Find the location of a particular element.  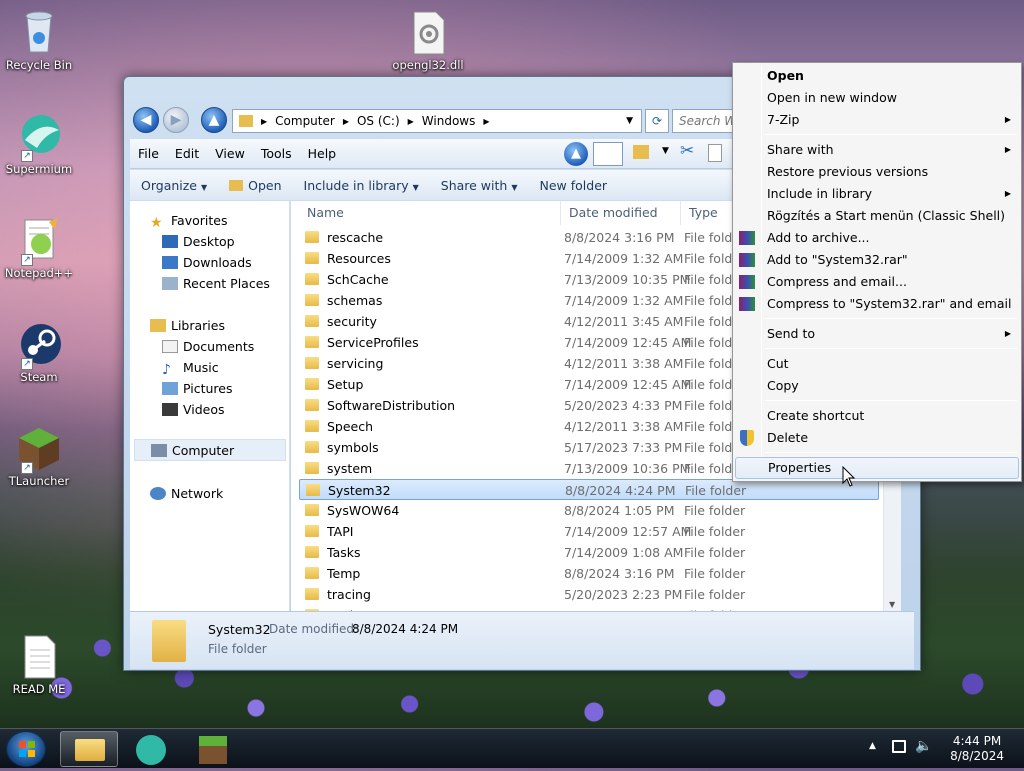

menu-file: File is located at coordinates (148, 153).